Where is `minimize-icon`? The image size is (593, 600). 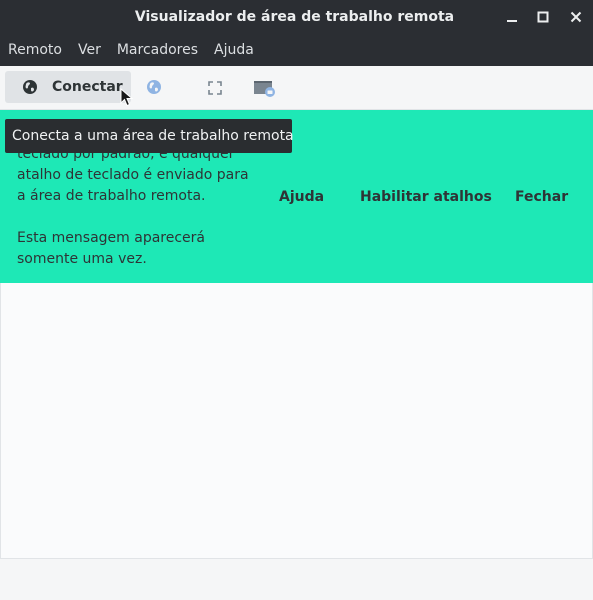 minimize-icon is located at coordinates (512, 21).